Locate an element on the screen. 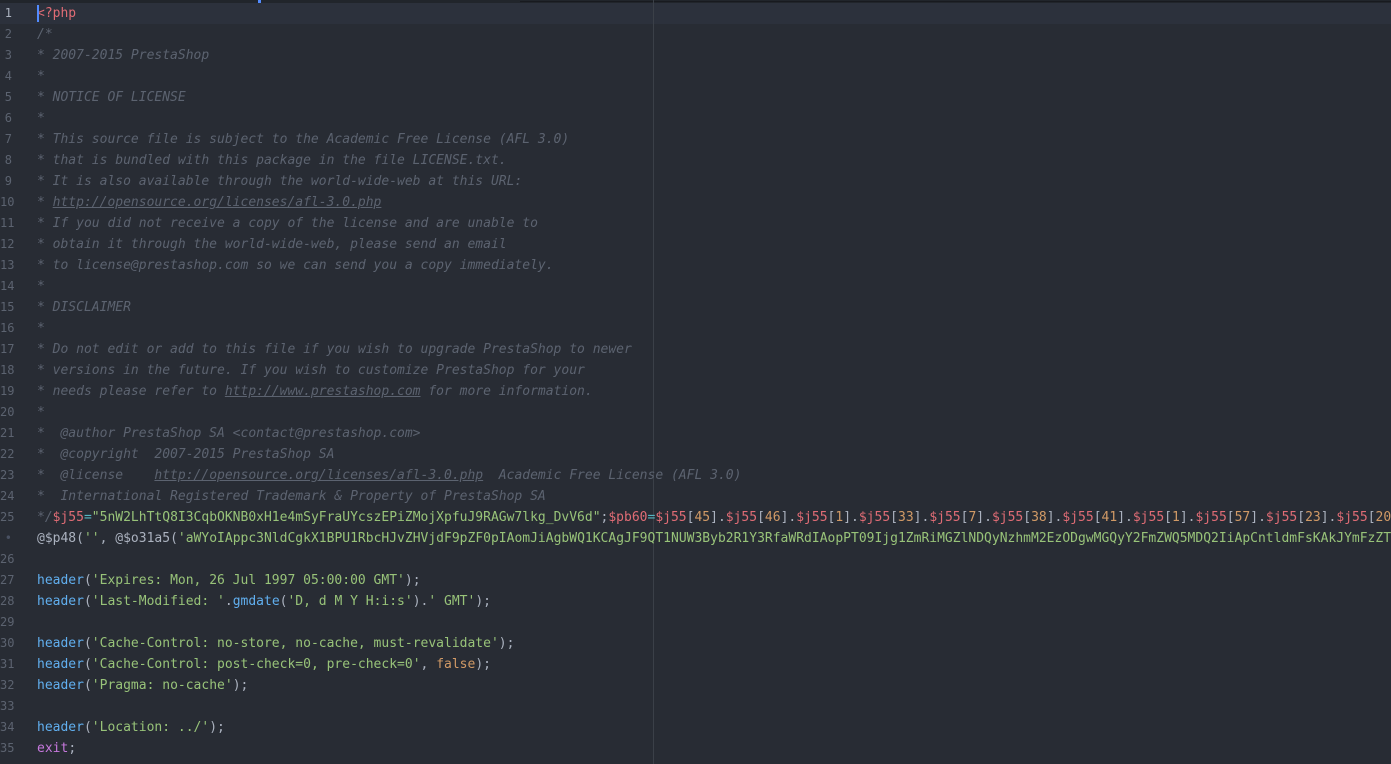 This screenshot has height=764, width=1391. line-number: 33 is located at coordinates (14, 706).